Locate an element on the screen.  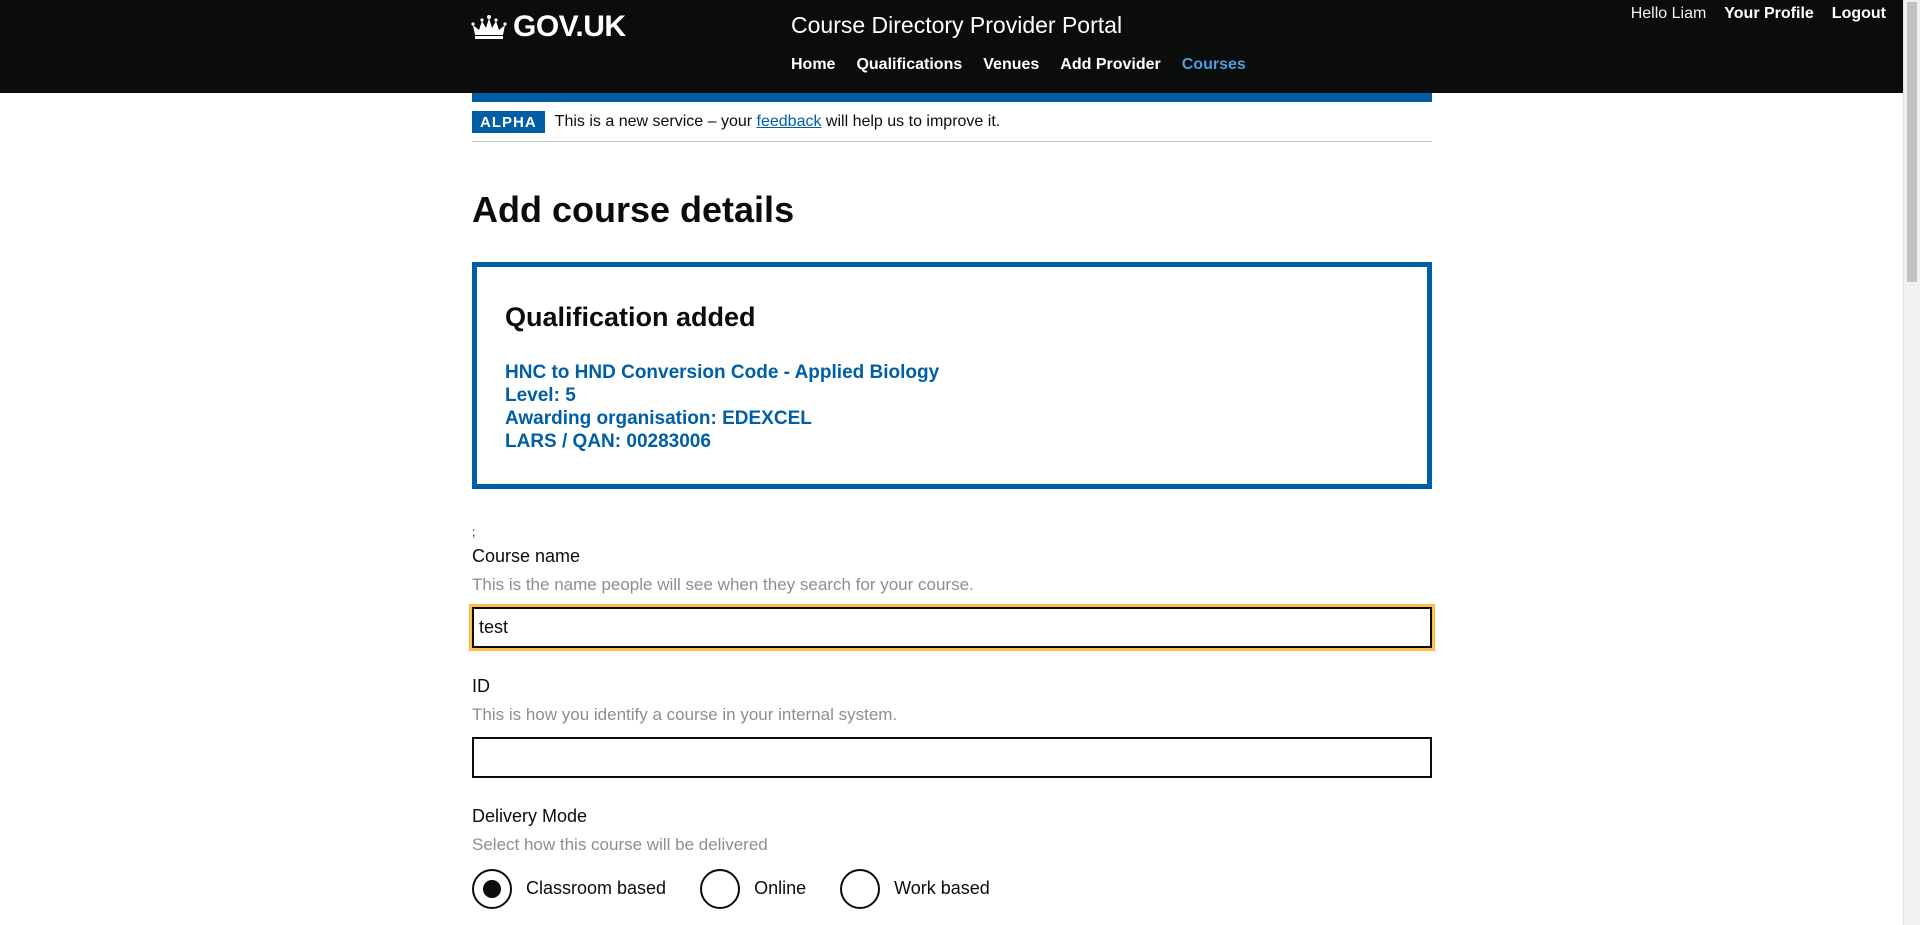
feedback-link: feedback is located at coordinates (789, 121).